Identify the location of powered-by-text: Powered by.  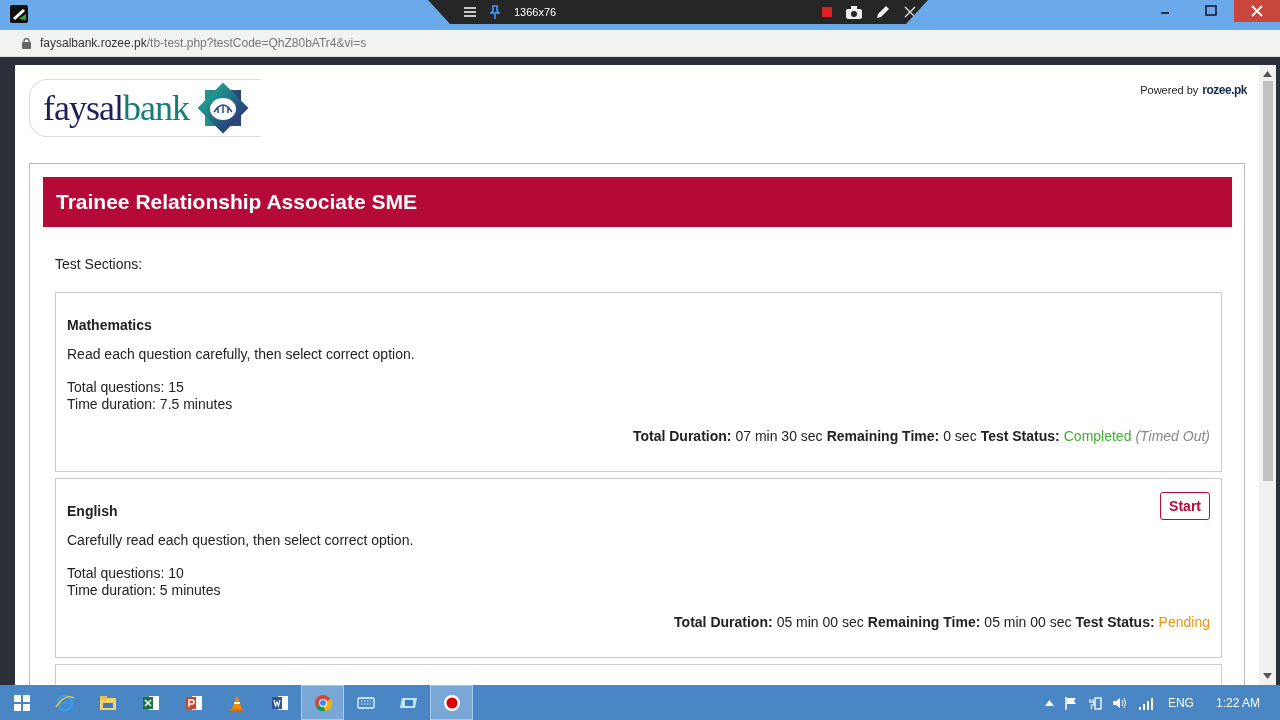
(1169, 90).